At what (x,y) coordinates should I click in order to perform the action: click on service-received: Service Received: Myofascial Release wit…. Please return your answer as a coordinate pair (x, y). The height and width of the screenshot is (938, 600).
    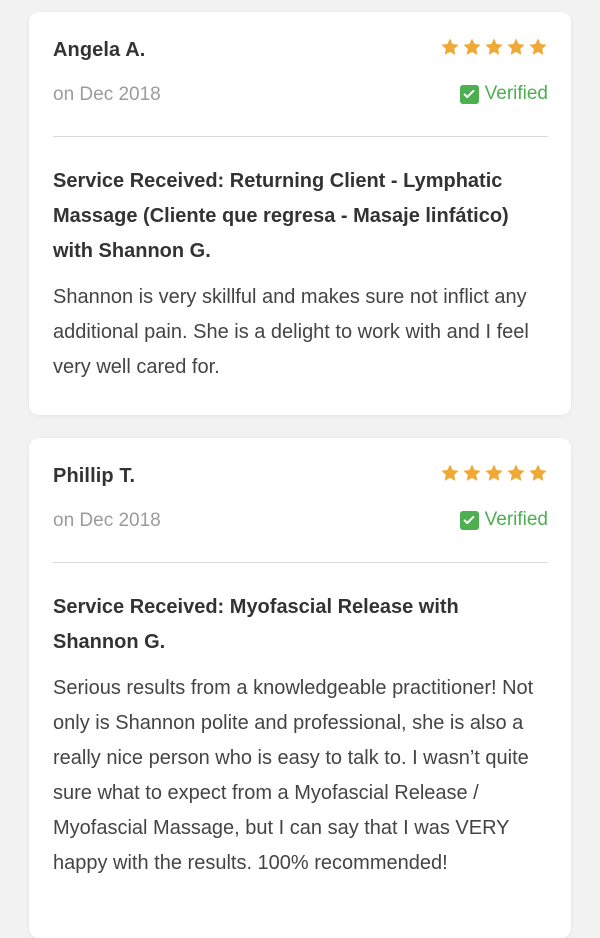
    Looking at the image, I should click on (256, 624).